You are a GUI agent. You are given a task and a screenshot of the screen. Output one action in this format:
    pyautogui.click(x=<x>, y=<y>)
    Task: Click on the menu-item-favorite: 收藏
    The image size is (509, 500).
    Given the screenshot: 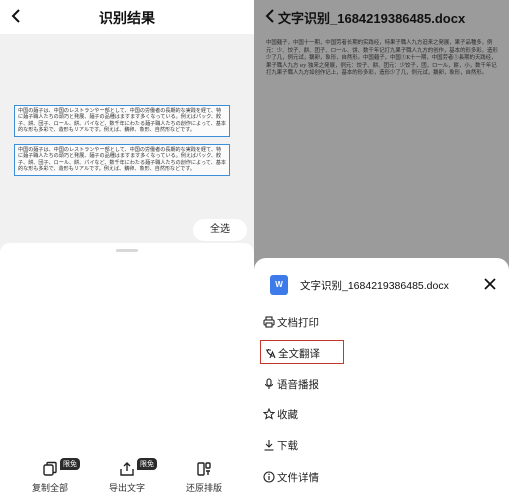 What is the action you would take?
    pyautogui.click(x=302, y=414)
    